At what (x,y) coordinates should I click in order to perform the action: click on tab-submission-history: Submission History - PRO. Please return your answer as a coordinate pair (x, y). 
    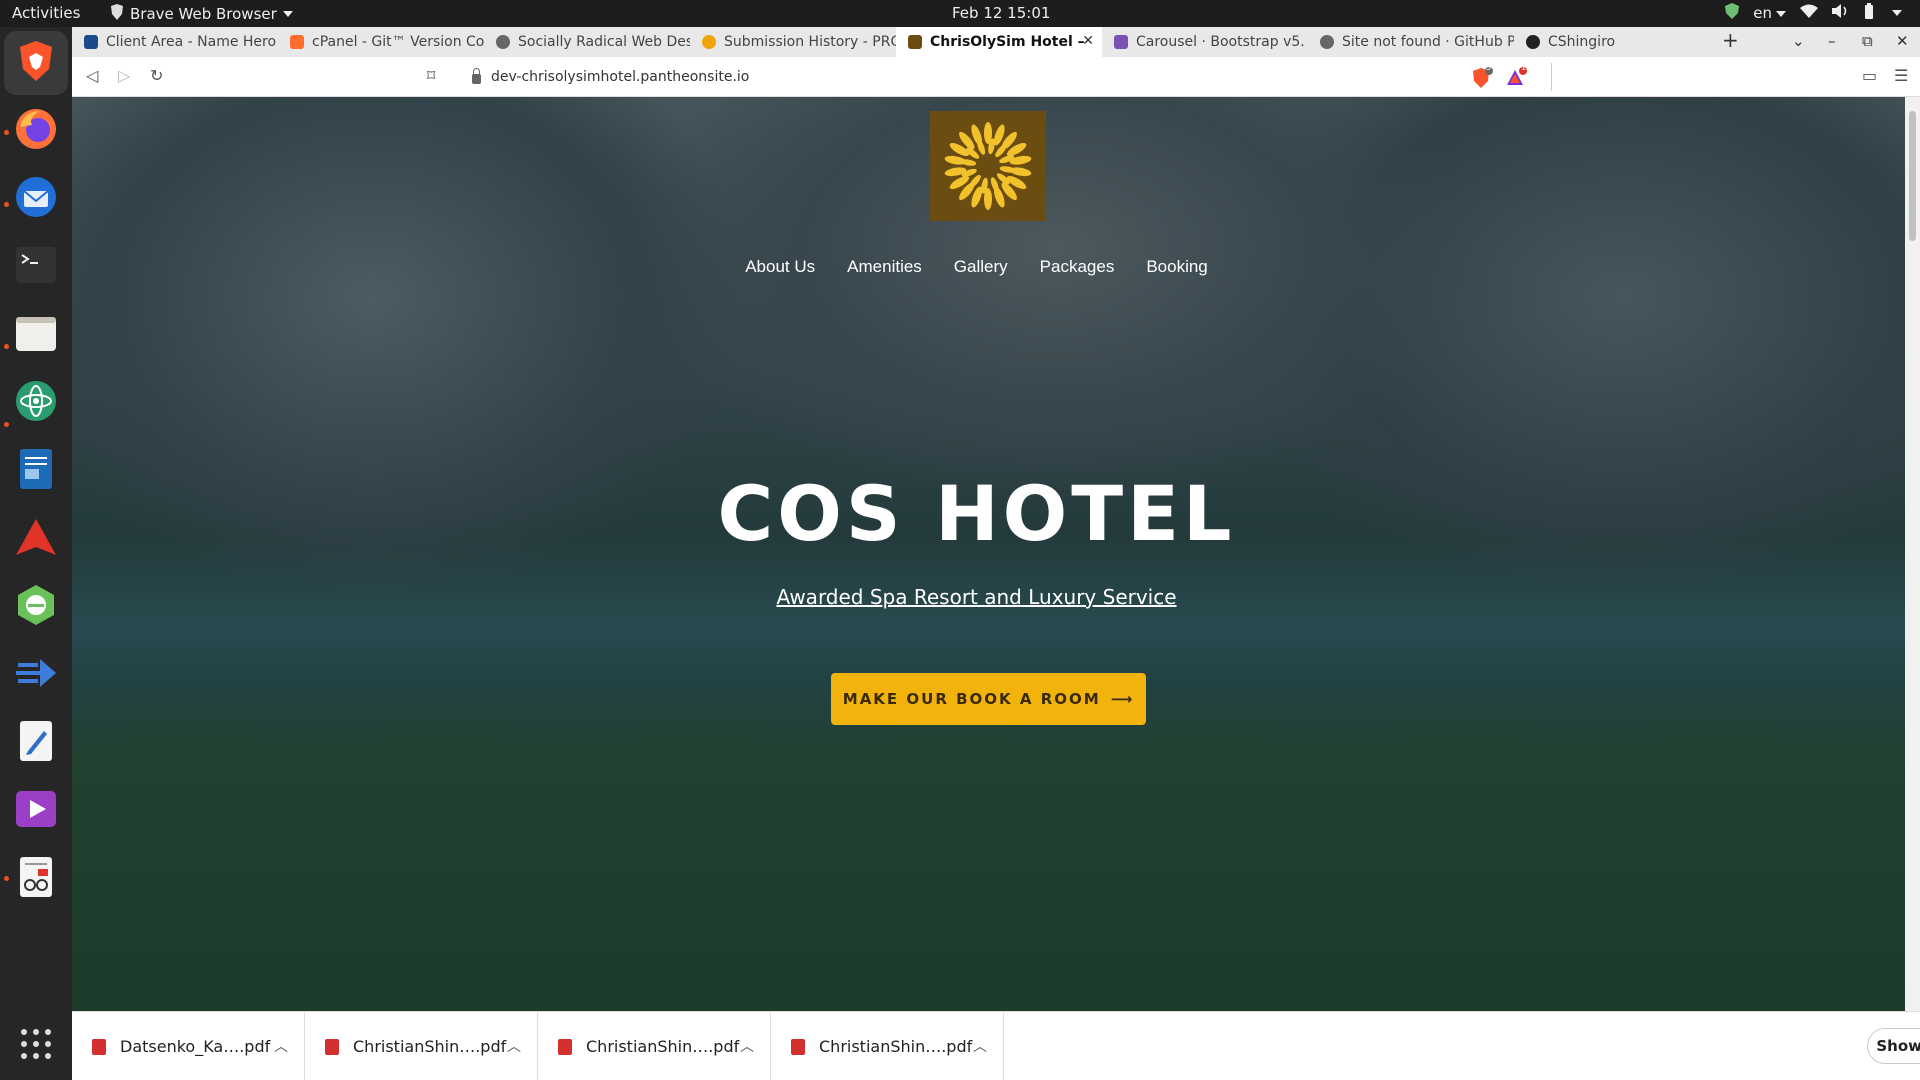
    Looking at the image, I should click on (793, 42).